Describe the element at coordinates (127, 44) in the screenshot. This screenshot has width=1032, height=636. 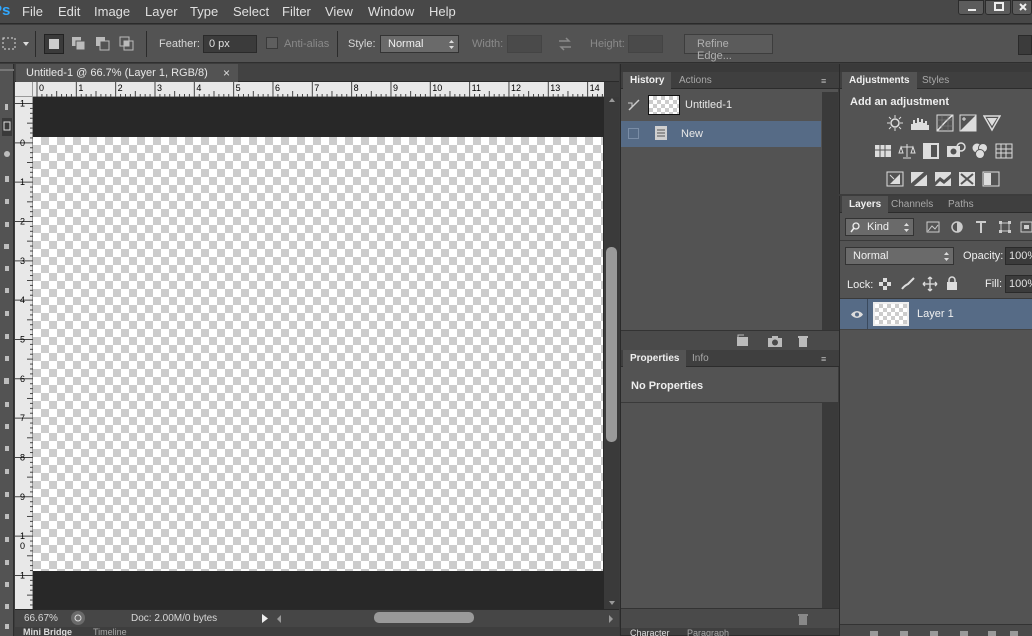
I see `intersect-selection-icon` at that location.